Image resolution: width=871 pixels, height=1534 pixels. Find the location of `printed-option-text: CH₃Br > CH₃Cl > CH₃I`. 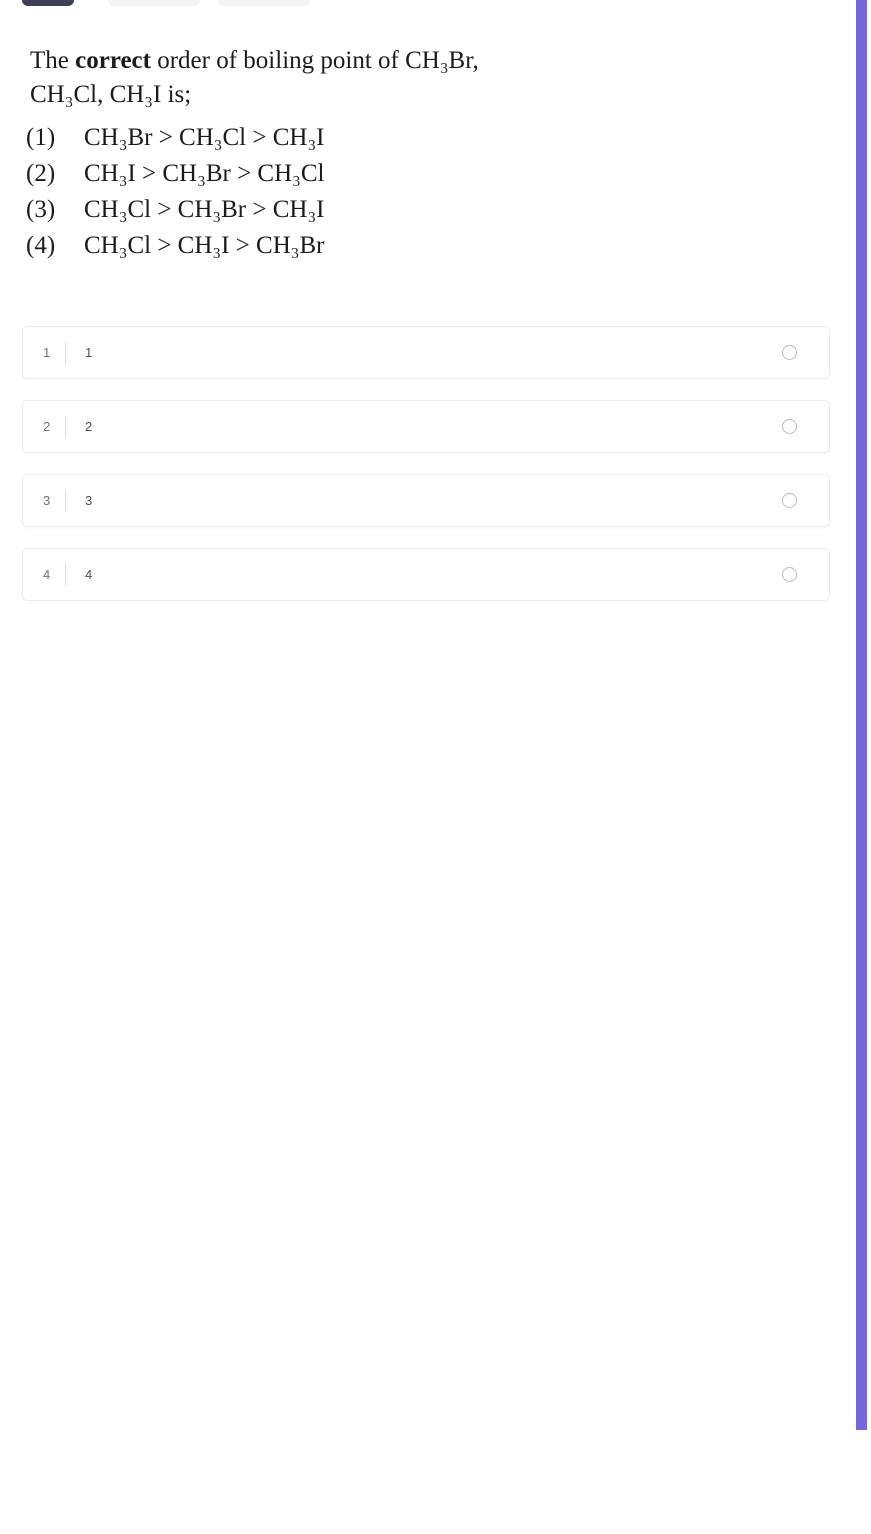

printed-option-text: CH₃Br > CH₃Cl > CH₃I is located at coordinates (204, 137).